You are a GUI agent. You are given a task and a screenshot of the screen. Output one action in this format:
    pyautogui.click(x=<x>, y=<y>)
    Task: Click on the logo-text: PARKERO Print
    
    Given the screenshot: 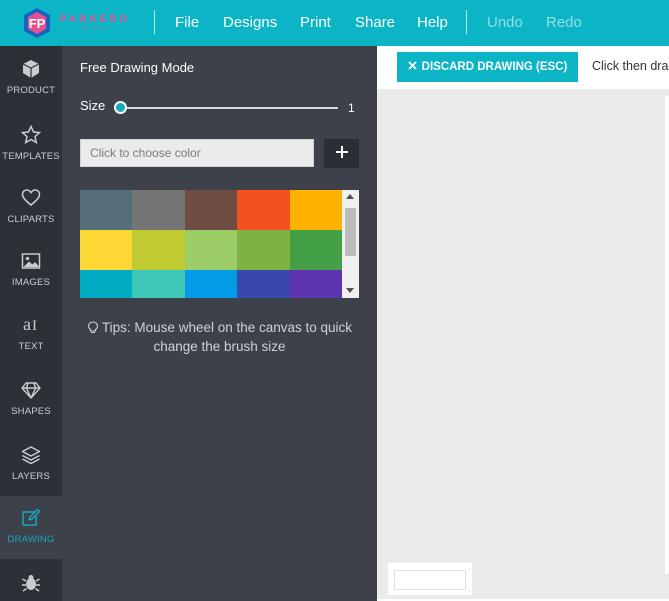 What is the action you would take?
    pyautogui.click(x=95, y=22)
    